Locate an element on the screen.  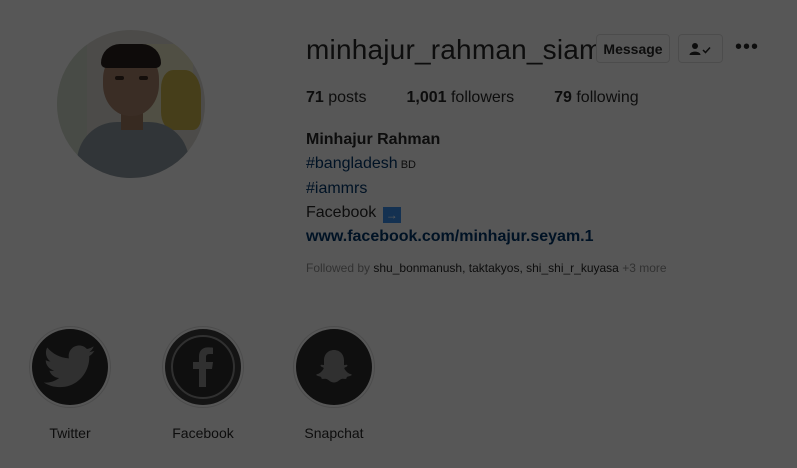
profile-full-name: Minhajur Rahman is located at coordinates (373, 139).